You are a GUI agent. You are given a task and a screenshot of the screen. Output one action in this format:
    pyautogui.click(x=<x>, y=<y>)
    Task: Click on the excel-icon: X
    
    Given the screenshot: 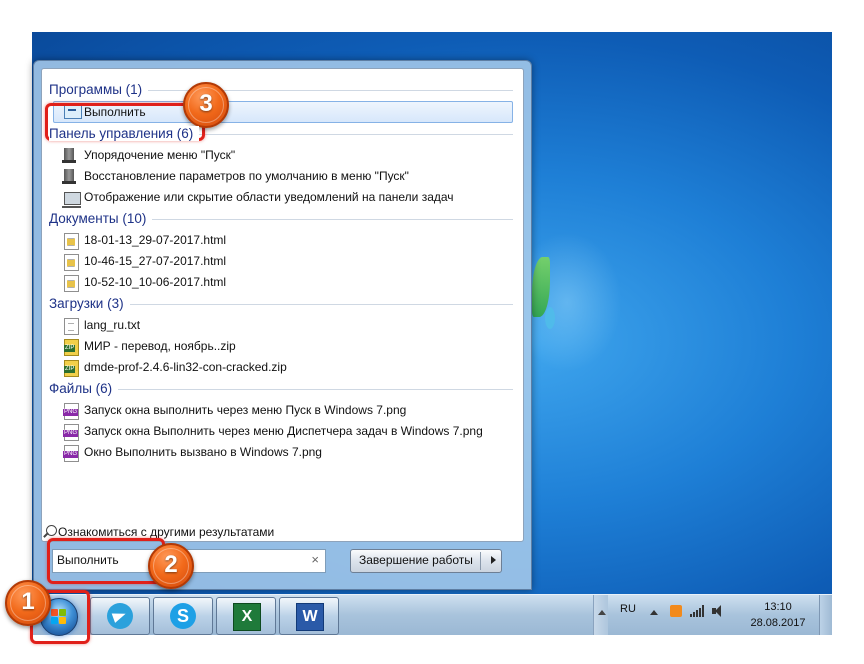 What is the action you would take?
    pyautogui.click(x=247, y=617)
    